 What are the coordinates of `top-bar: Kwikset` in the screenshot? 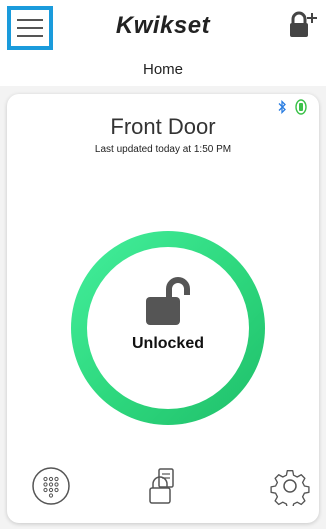 It's located at (163, 28).